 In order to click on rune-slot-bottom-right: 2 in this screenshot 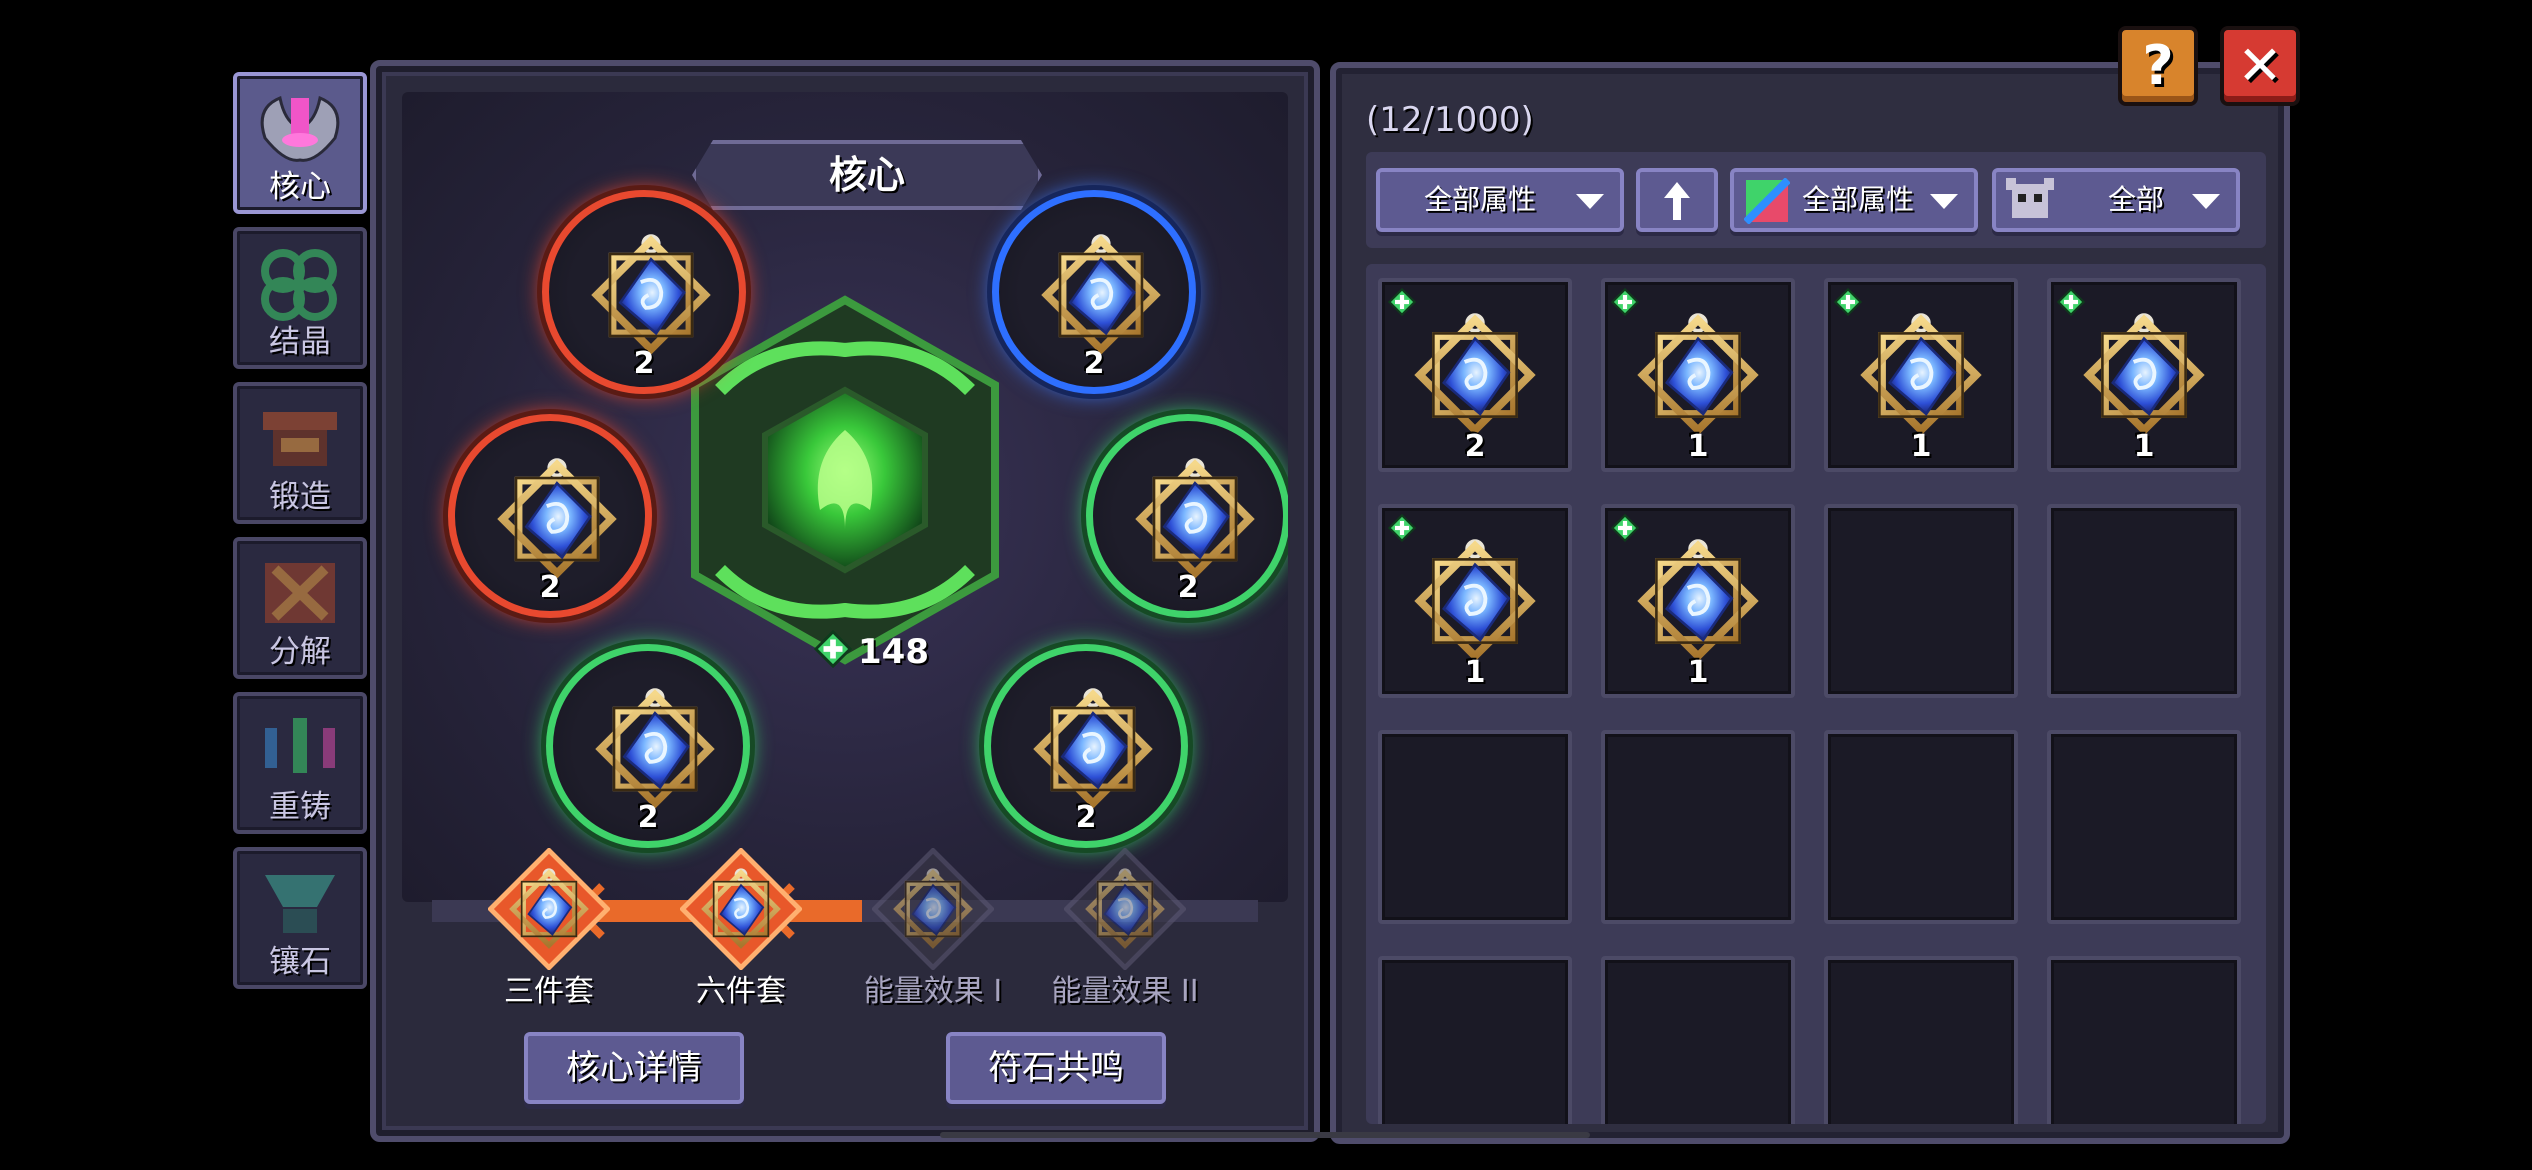, I will do `click(1086, 746)`.